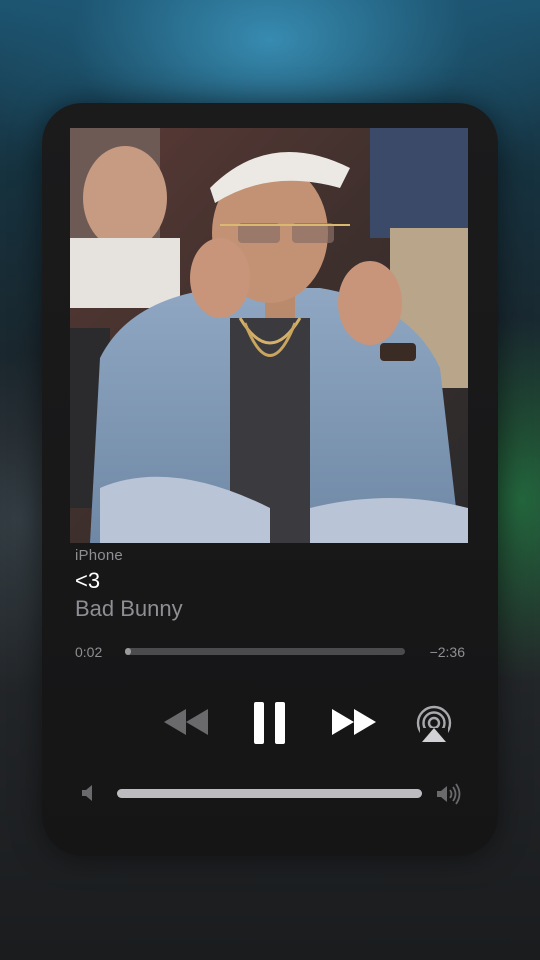 This screenshot has width=540, height=960. Describe the element at coordinates (89, 652) in the screenshot. I see `elapsed-time: 0:02` at that location.